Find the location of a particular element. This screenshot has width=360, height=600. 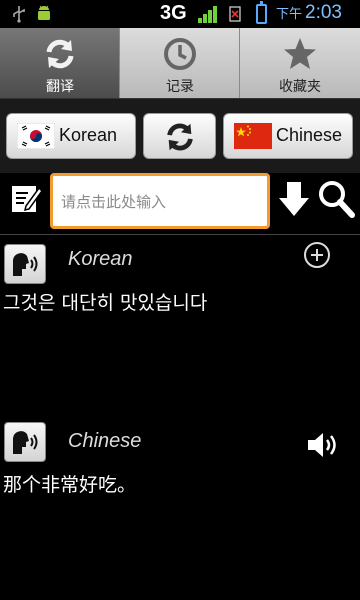

tab-translate: 翻译 is located at coordinates (60, 63).